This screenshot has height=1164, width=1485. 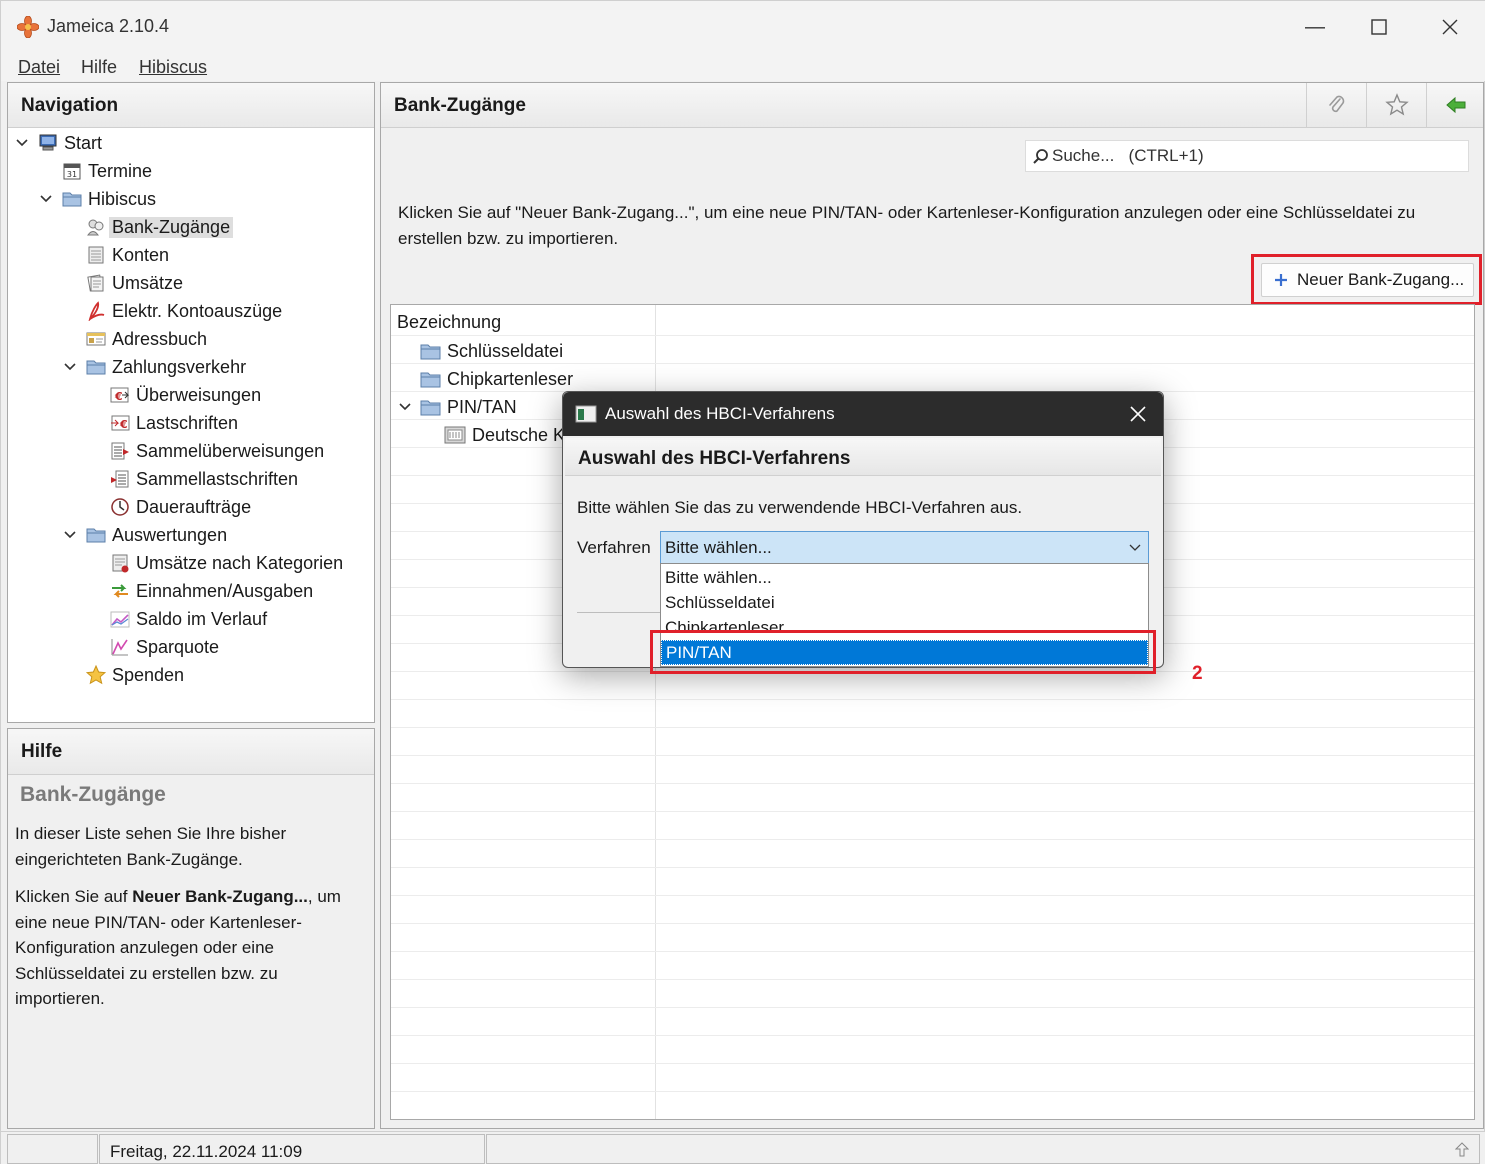 I want to click on nav-item-label: Umsätze, so click(x=148, y=282).